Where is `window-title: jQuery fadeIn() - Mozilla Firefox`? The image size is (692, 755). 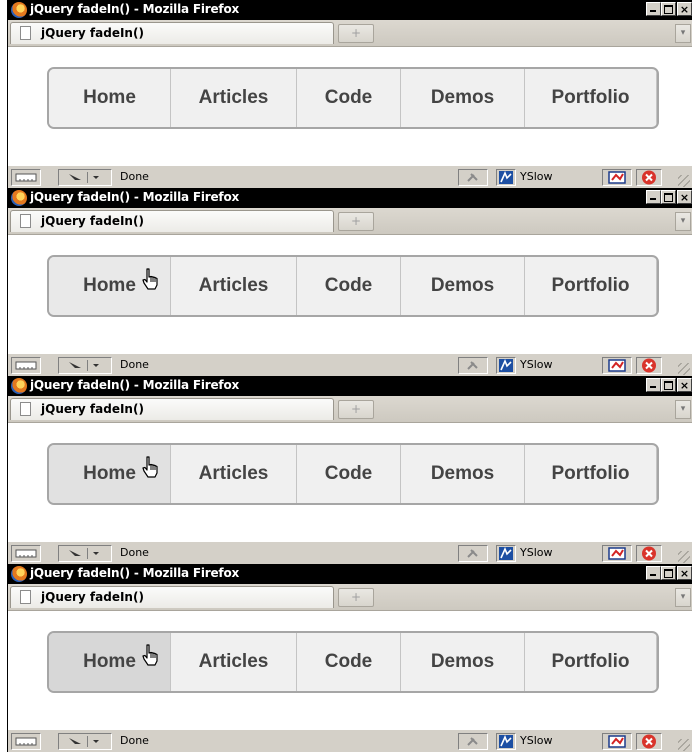 window-title: jQuery fadeIn() - Mozilla Firefox is located at coordinates (135, 197).